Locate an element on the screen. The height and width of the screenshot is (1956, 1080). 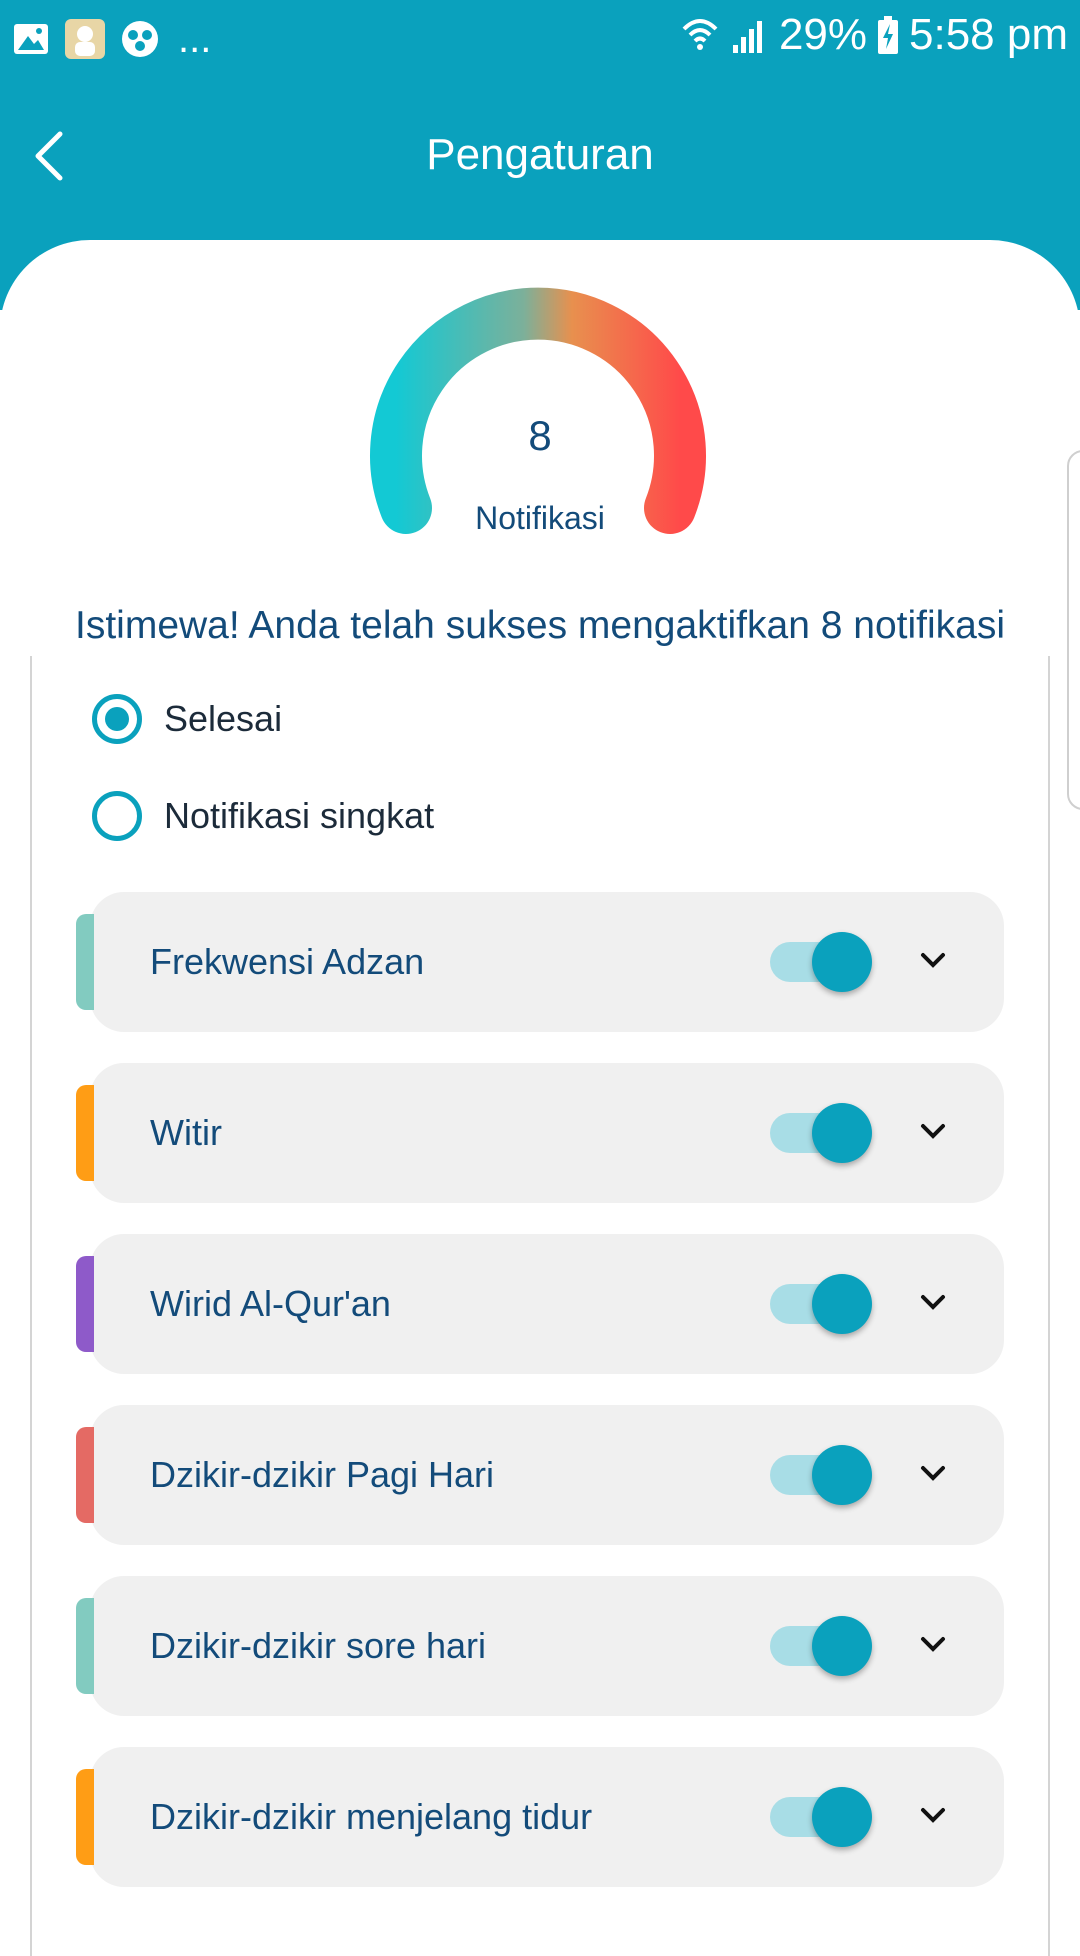
clock: 5:58 pm is located at coordinates (988, 34).